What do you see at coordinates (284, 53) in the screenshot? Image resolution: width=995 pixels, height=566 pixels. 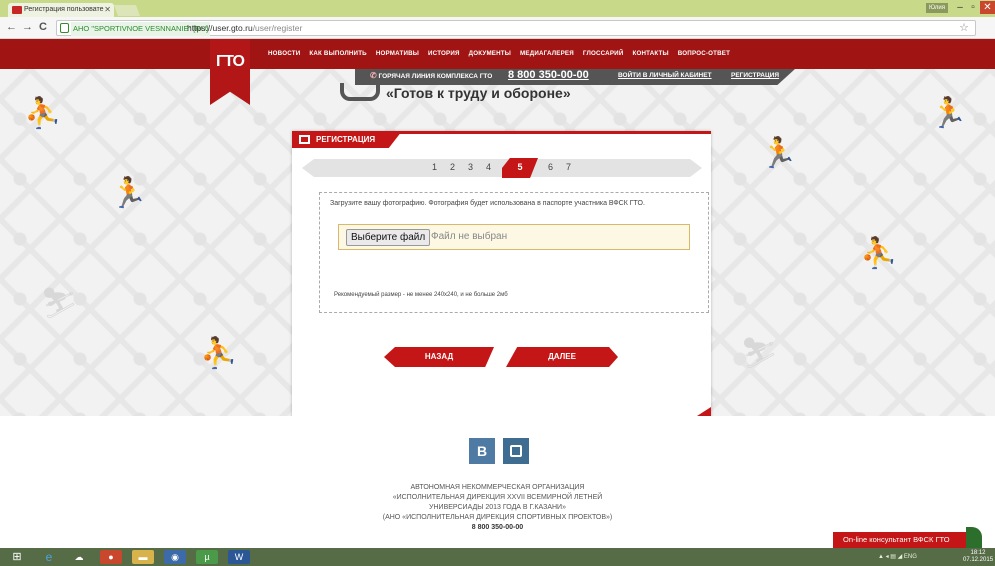 I see `nav-item-news: НОВОСТИ` at bounding box center [284, 53].